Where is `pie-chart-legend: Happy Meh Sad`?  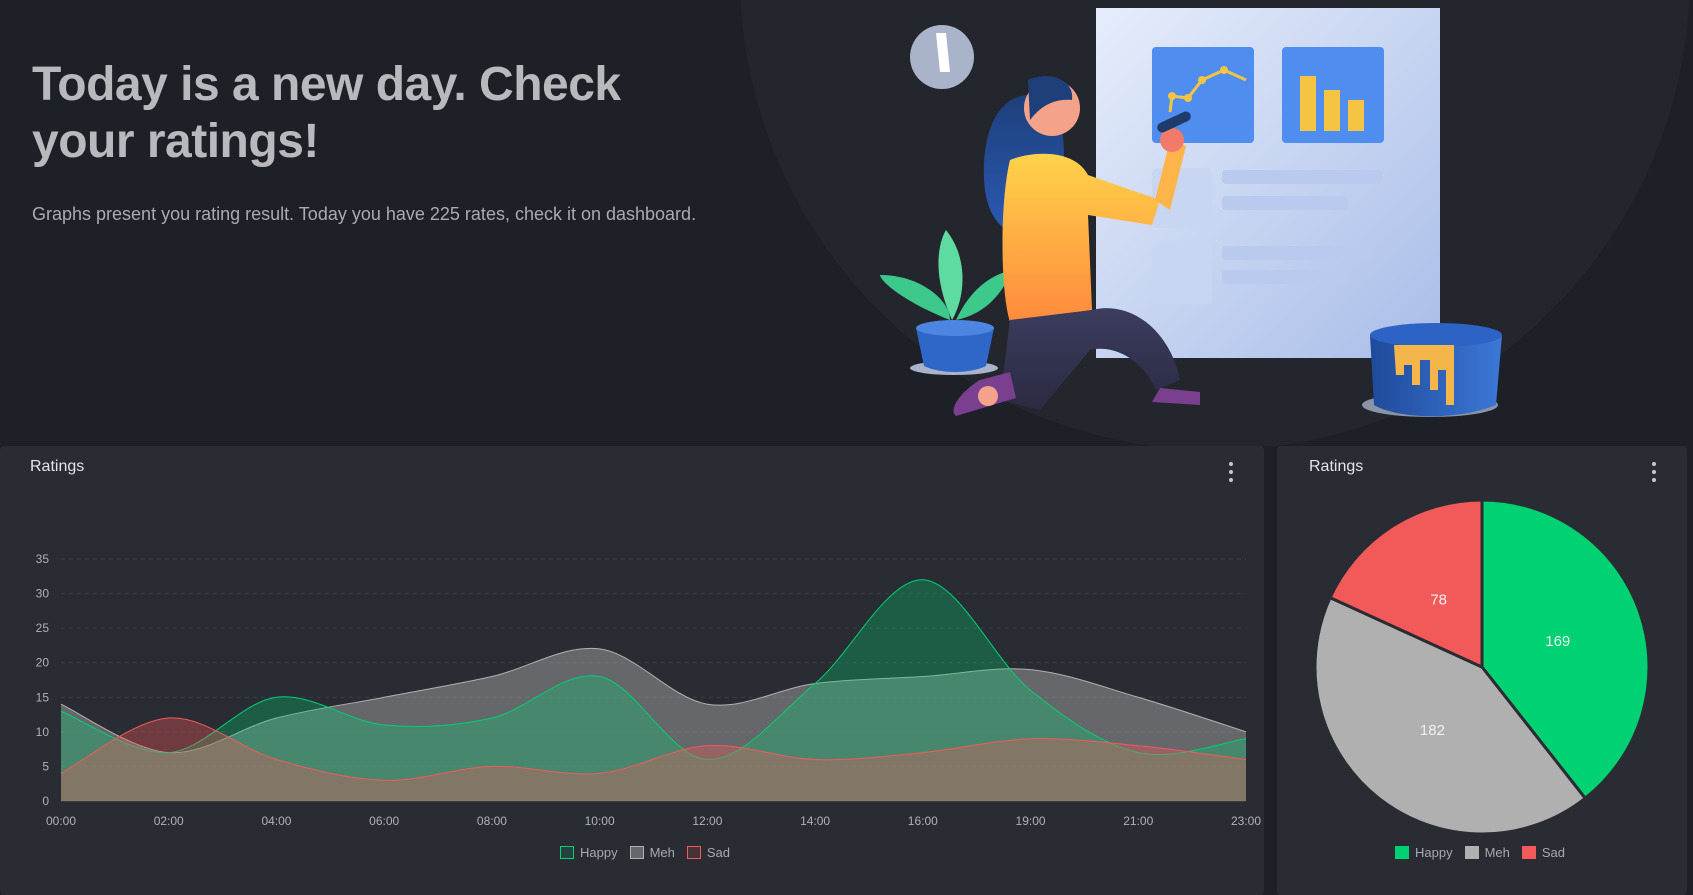
pie-chart-legend: Happy Meh Sad is located at coordinates (1480, 852).